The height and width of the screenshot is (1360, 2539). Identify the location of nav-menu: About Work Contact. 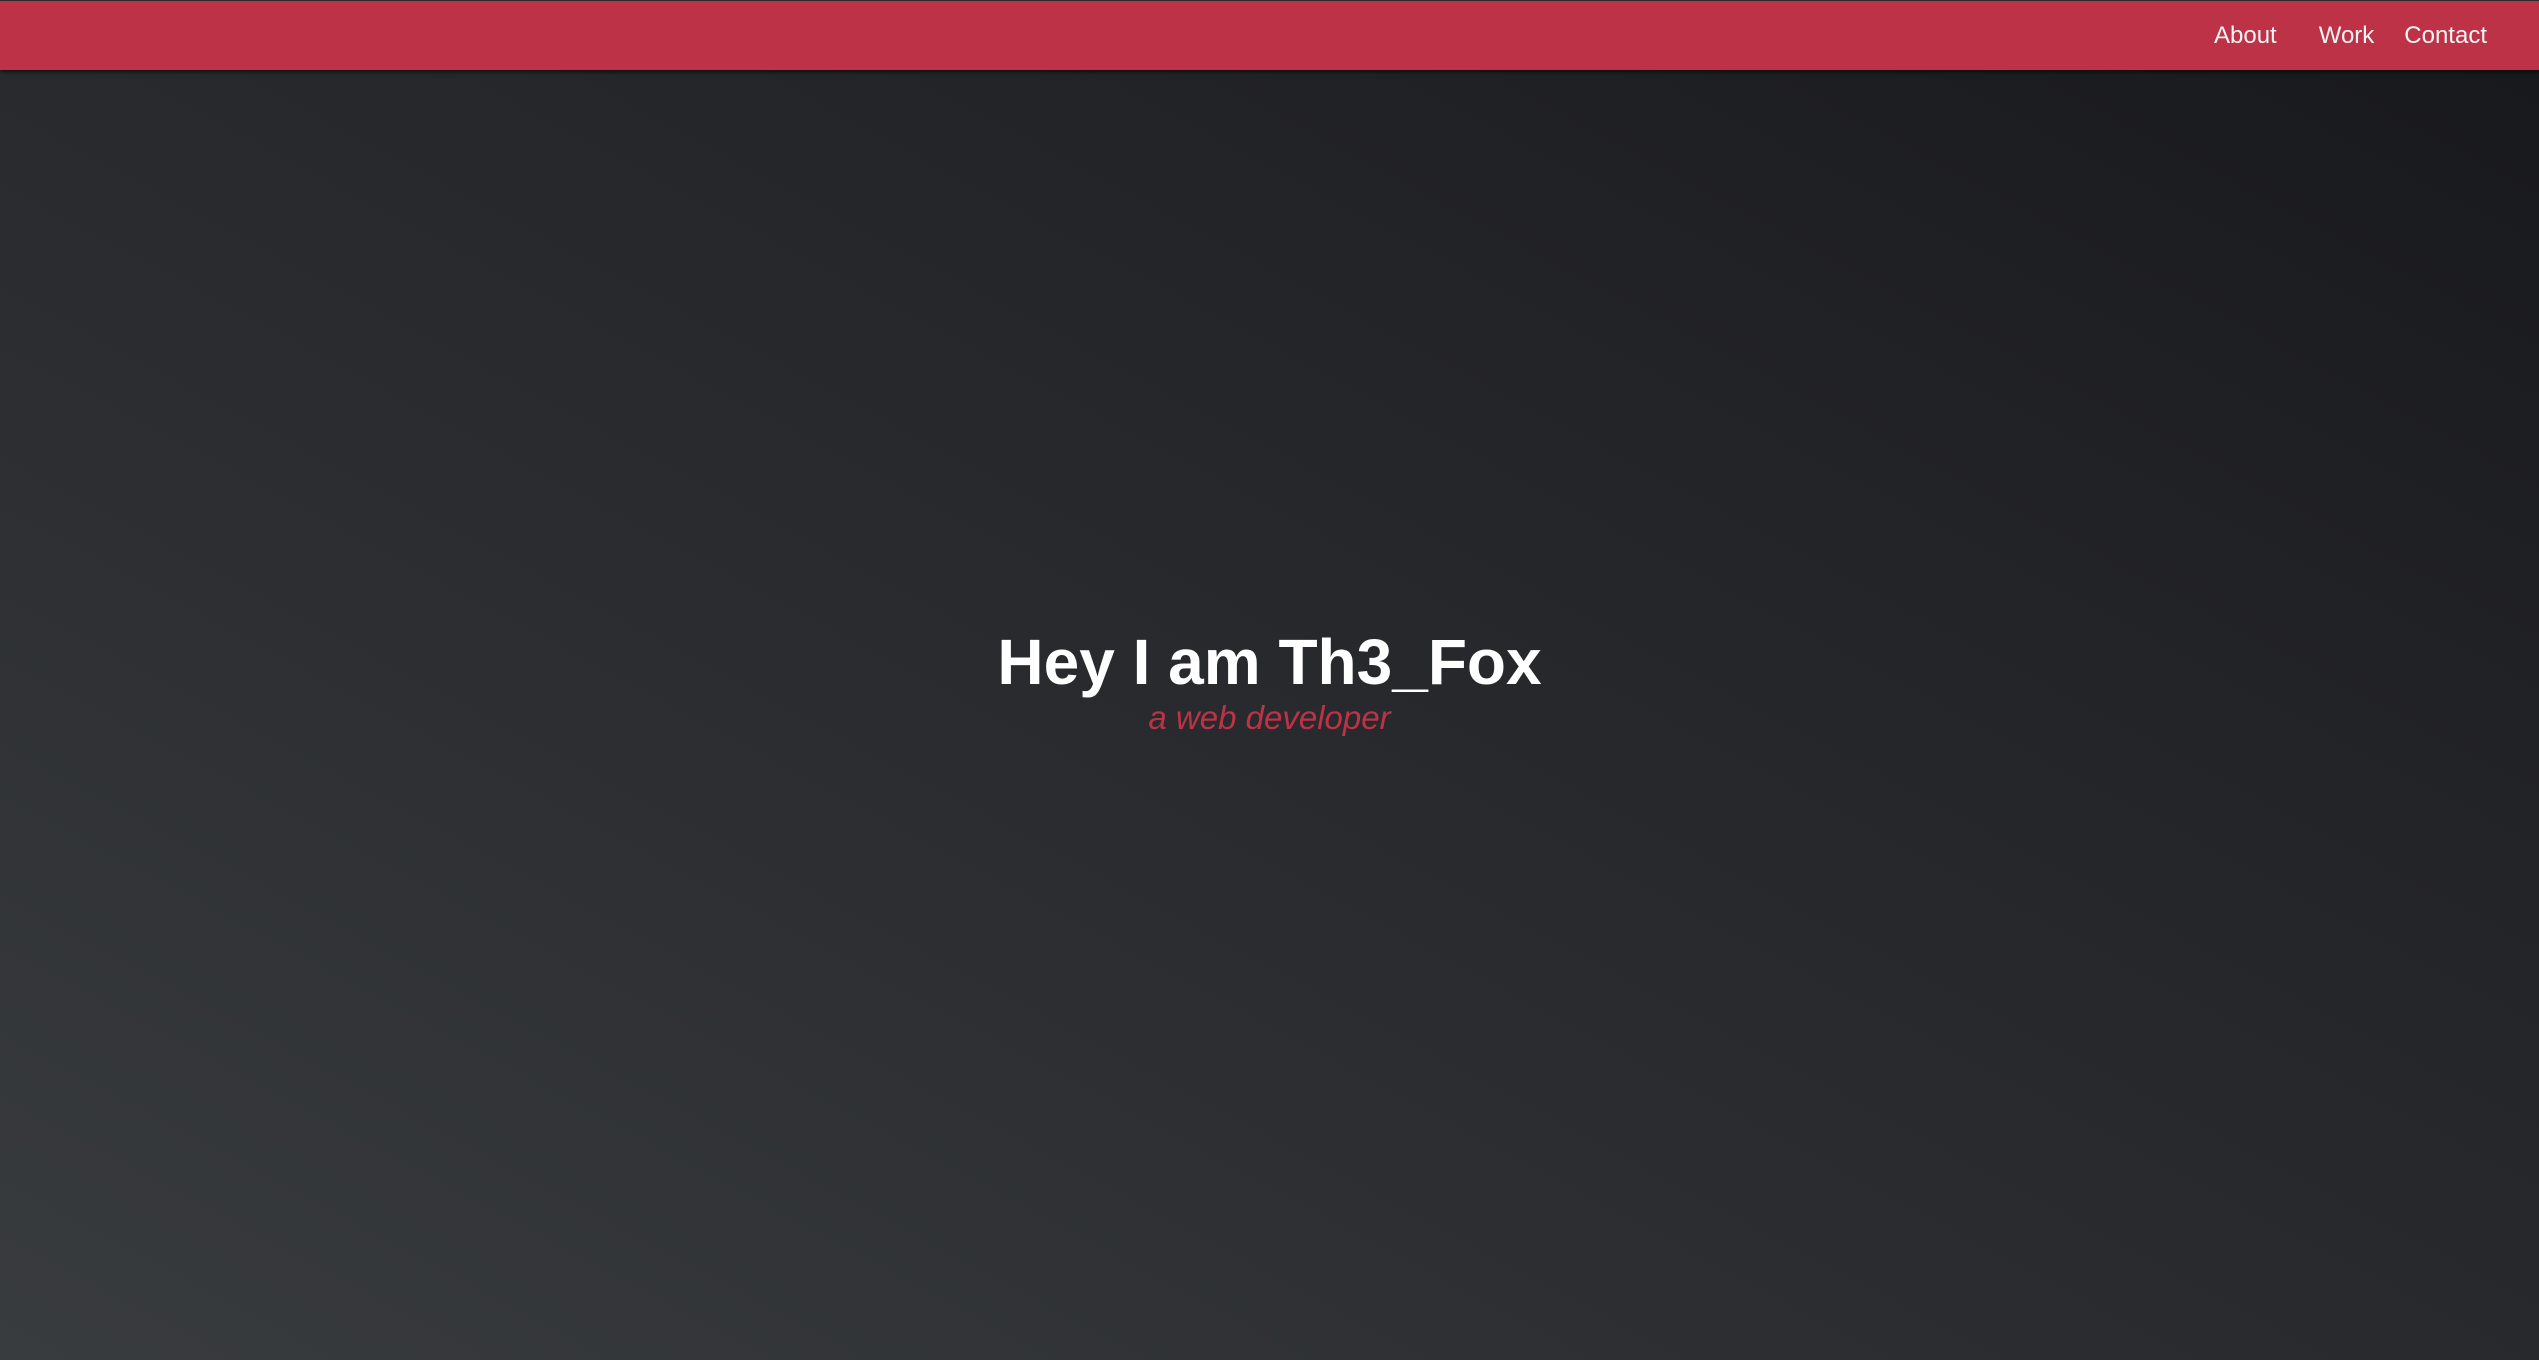
(2350, 36).